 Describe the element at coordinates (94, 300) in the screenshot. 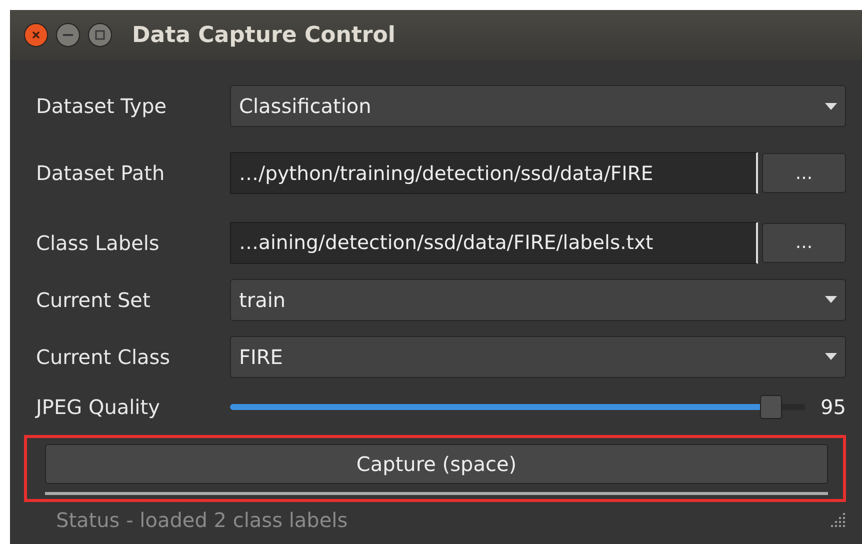

I see `field-label: Current Set` at that location.